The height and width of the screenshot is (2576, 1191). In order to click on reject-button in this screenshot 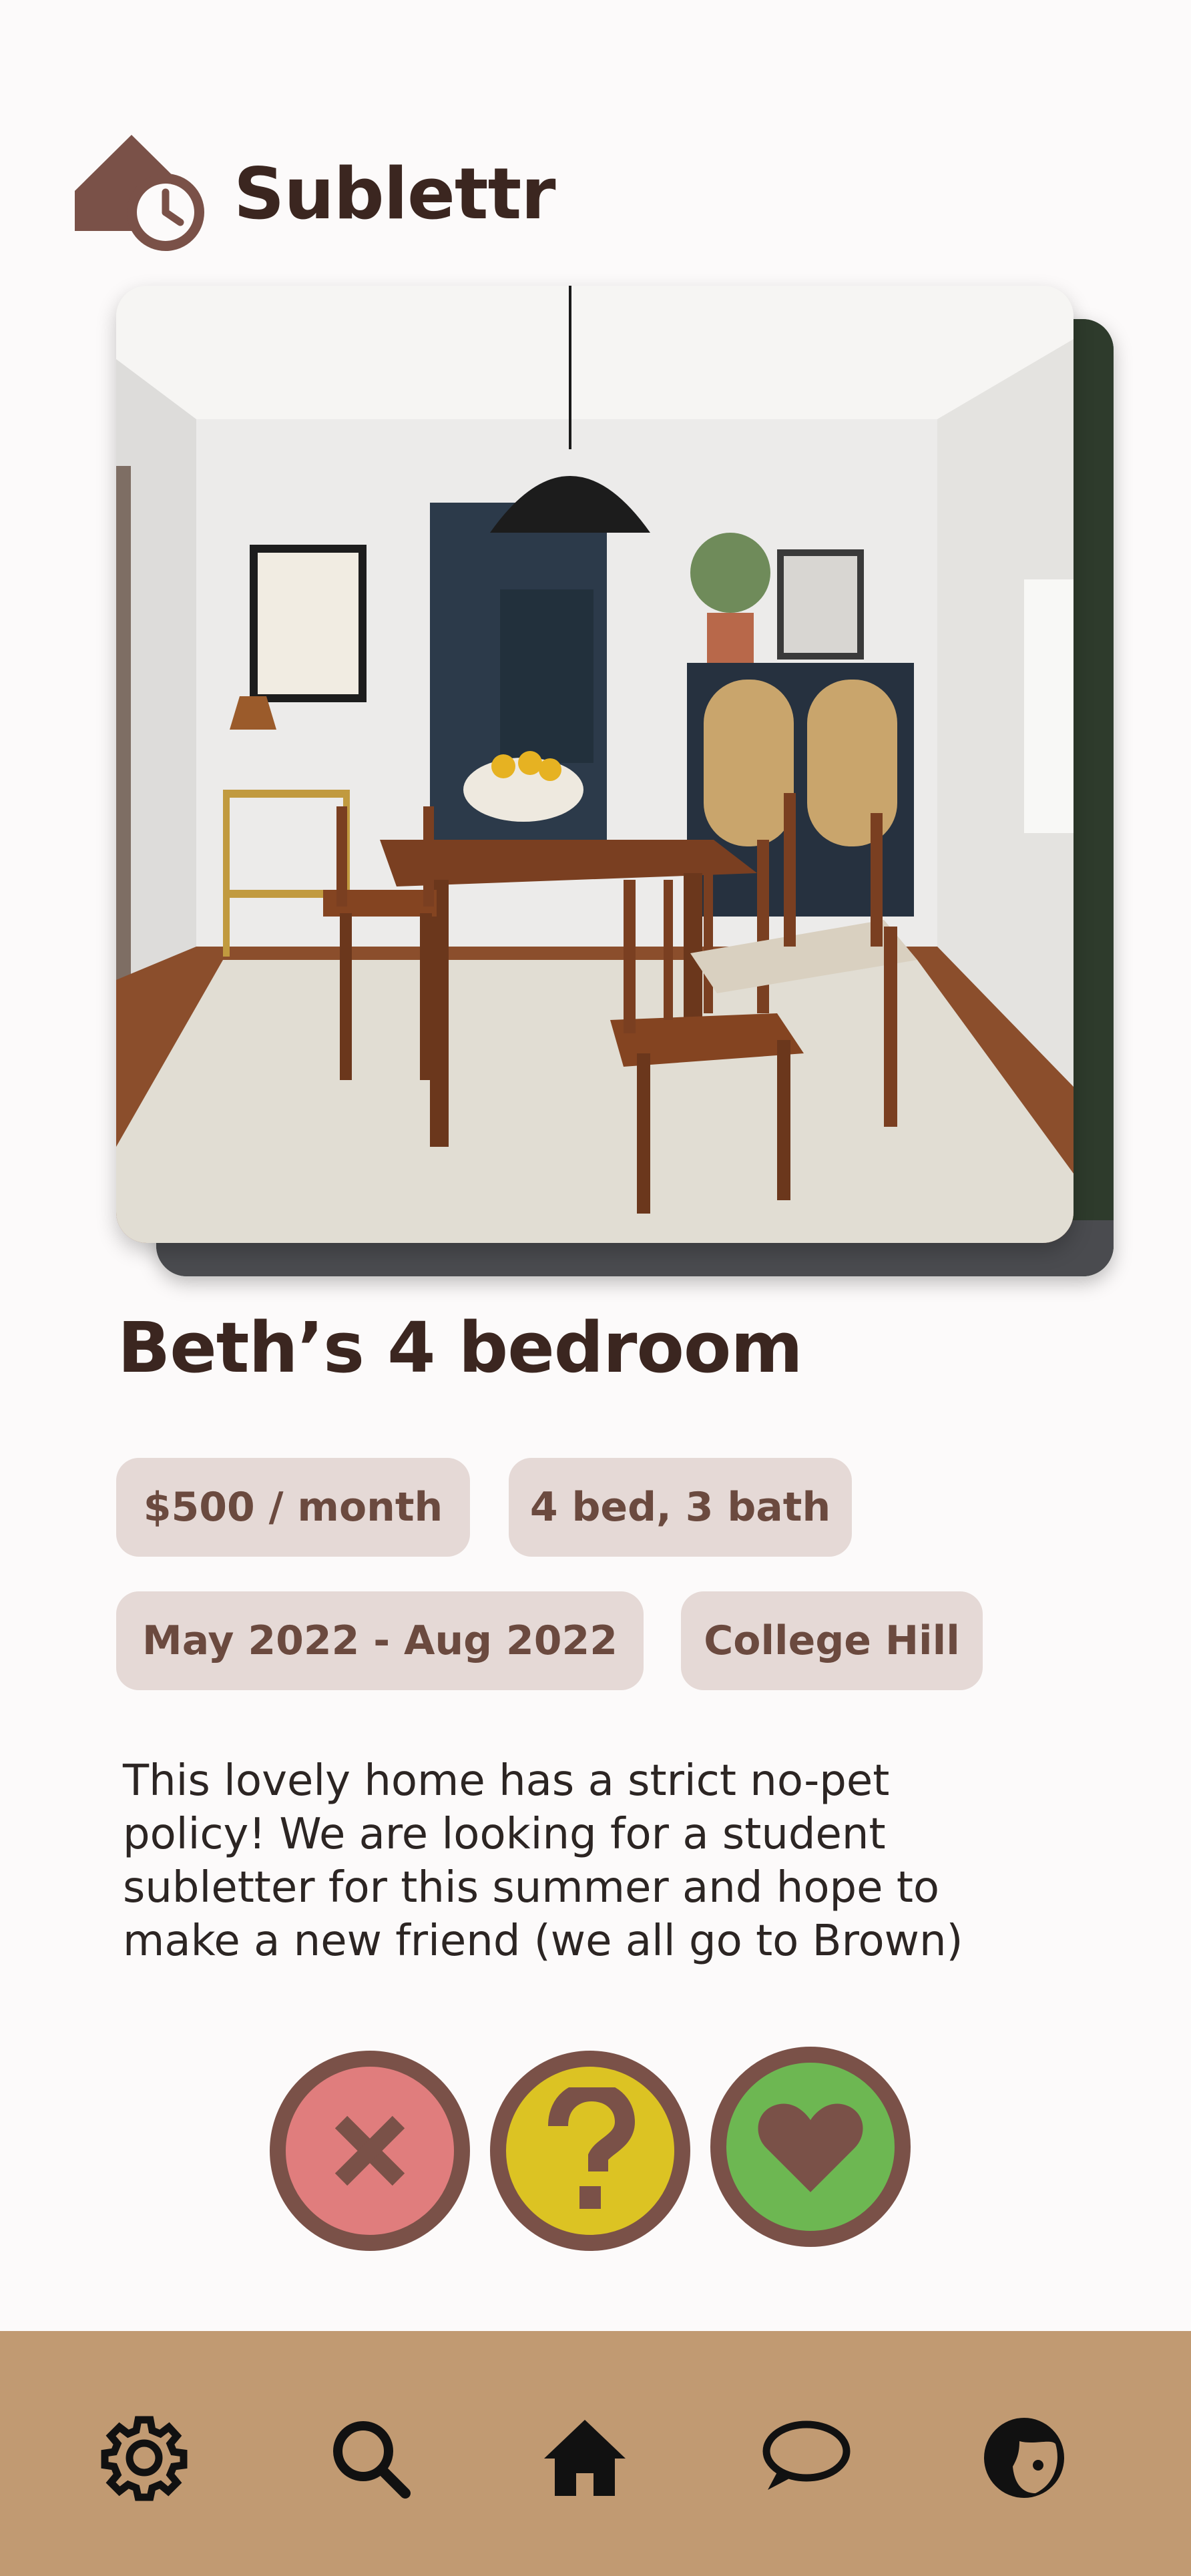, I will do `click(370, 2151)`.